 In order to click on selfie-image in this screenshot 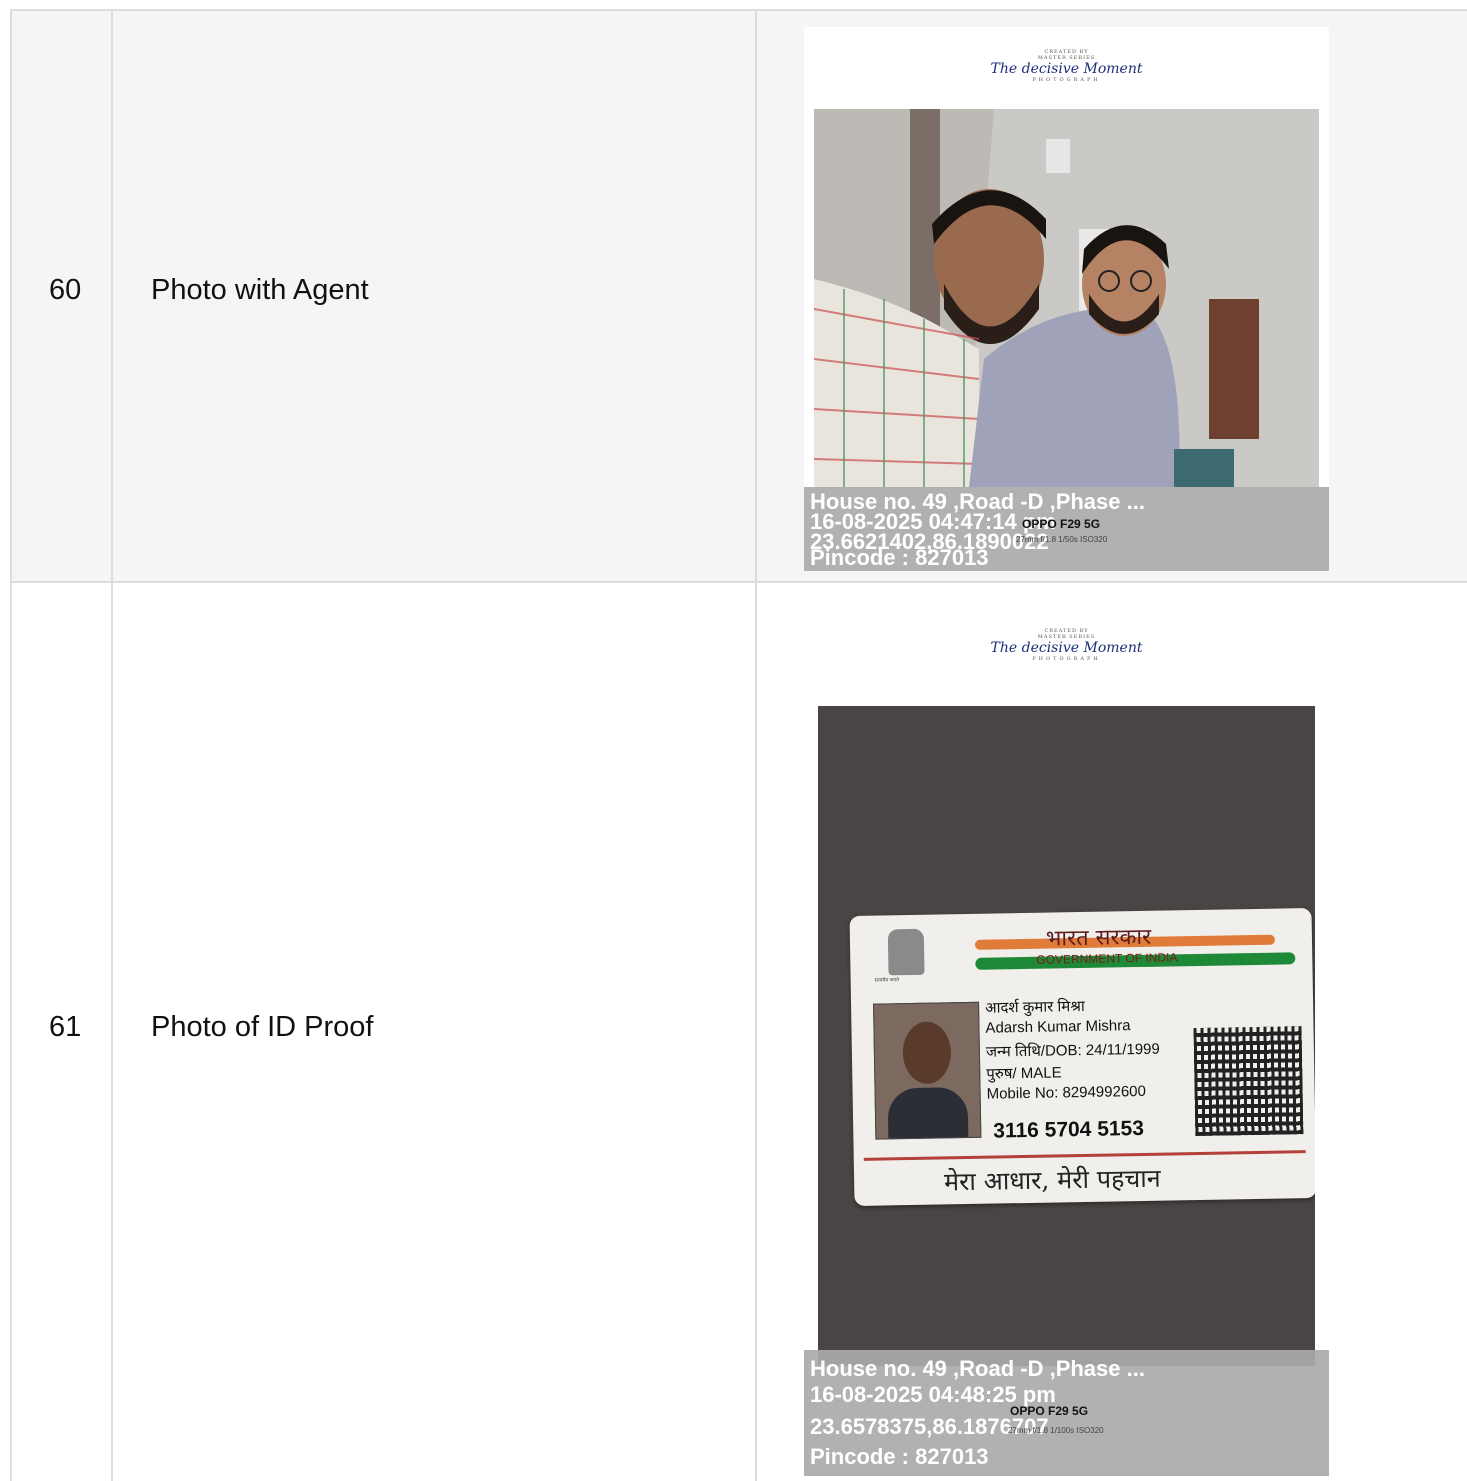, I will do `click(1066, 298)`.